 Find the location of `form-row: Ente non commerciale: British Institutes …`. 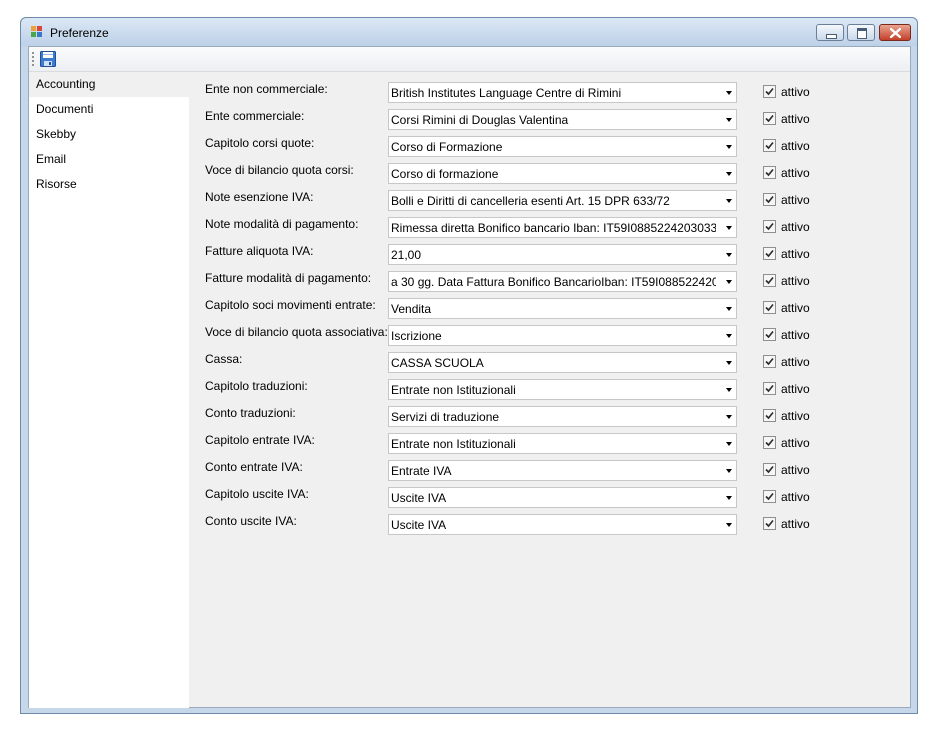

form-row: Ente non commerciale: British Institutes … is located at coordinates (549, 93).